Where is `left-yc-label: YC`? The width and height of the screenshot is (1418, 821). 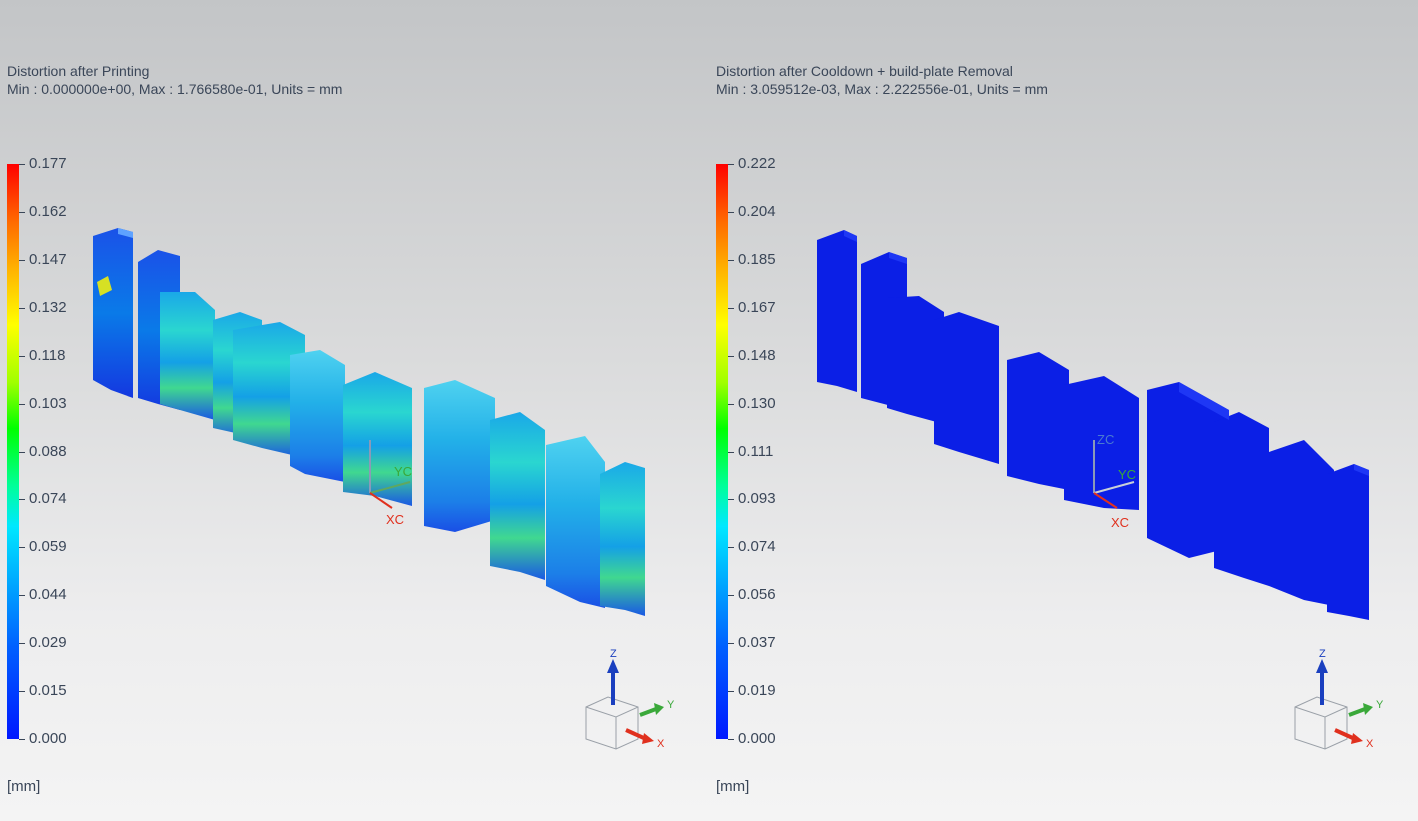 left-yc-label: YC is located at coordinates (403, 471).